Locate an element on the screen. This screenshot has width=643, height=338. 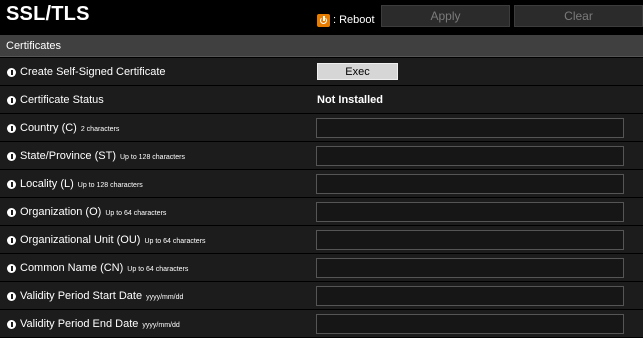
reboot-icon is located at coordinates (323, 20).